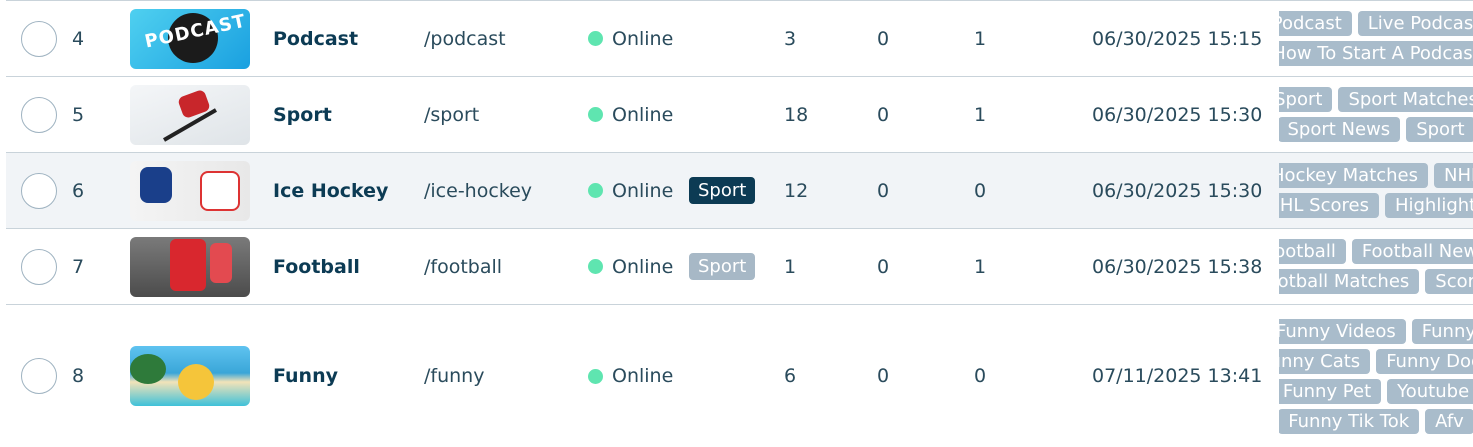 The height and width of the screenshot is (447, 1473). What do you see at coordinates (790, 376) in the screenshot?
I see `count-cell: 6` at bounding box center [790, 376].